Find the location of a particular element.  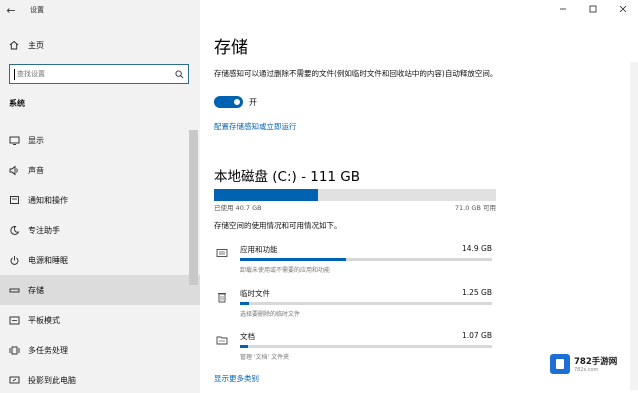

section-title: 系统 is located at coordinates (17, 103).